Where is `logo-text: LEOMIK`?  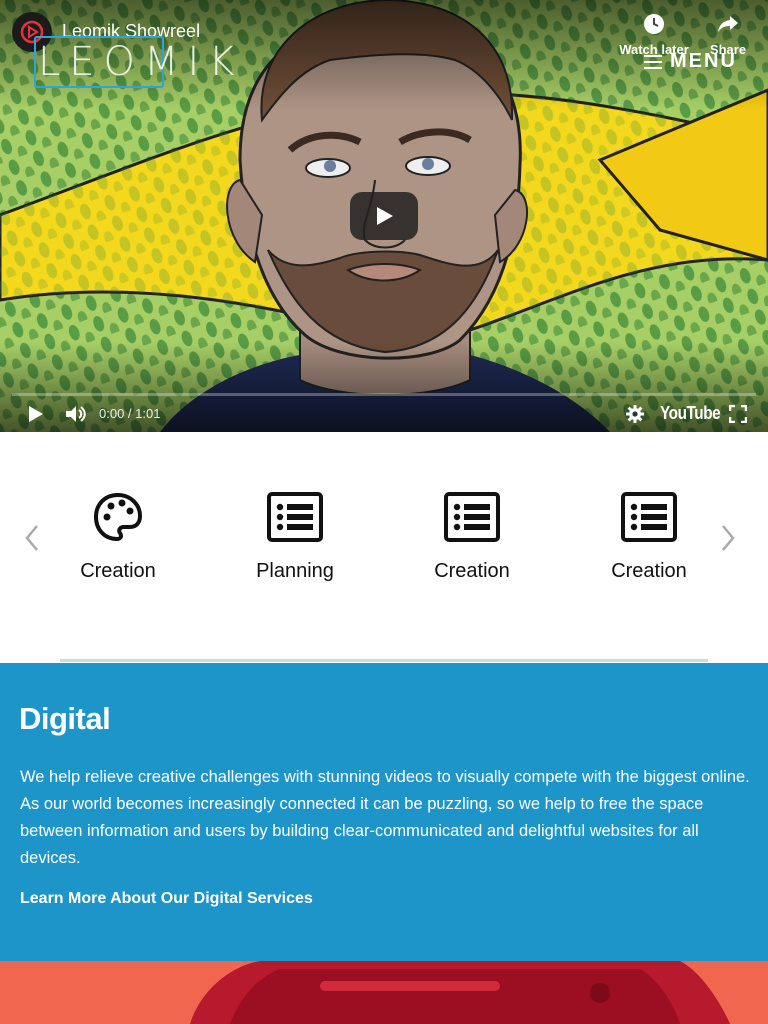
logo-text: LEOMIK is located at coordinates (141, 62).